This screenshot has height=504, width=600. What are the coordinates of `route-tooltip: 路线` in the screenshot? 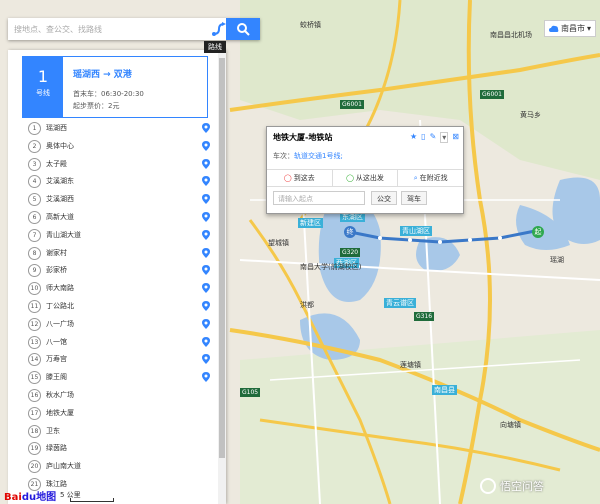 It's located at (215, 47).